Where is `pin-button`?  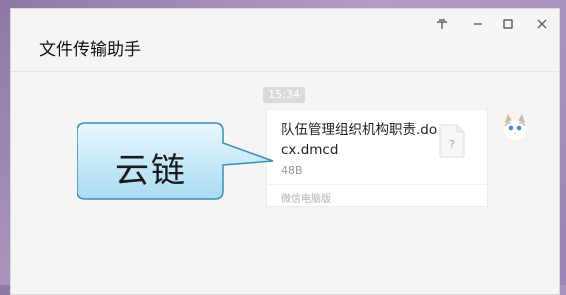 pin-button is located at coordinates (442, 24).